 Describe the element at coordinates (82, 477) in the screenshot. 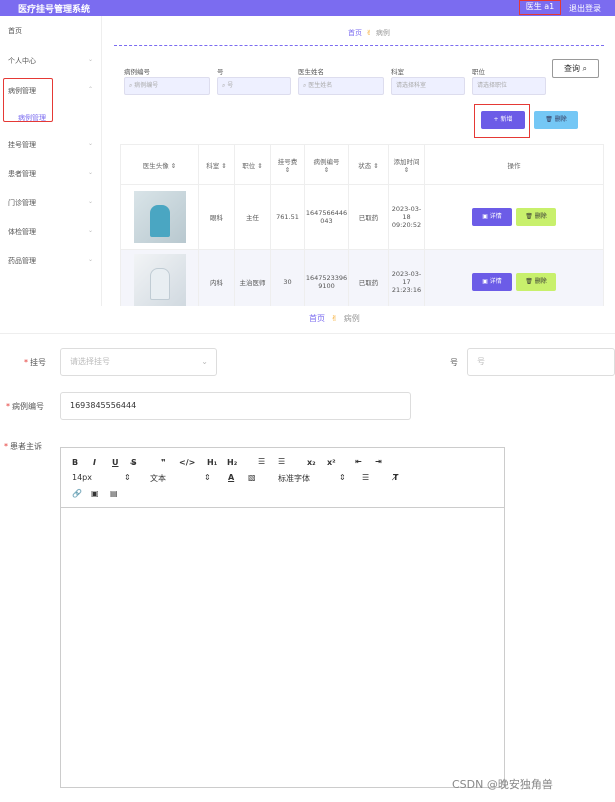

I see `font-size-select: 14px` at that location.